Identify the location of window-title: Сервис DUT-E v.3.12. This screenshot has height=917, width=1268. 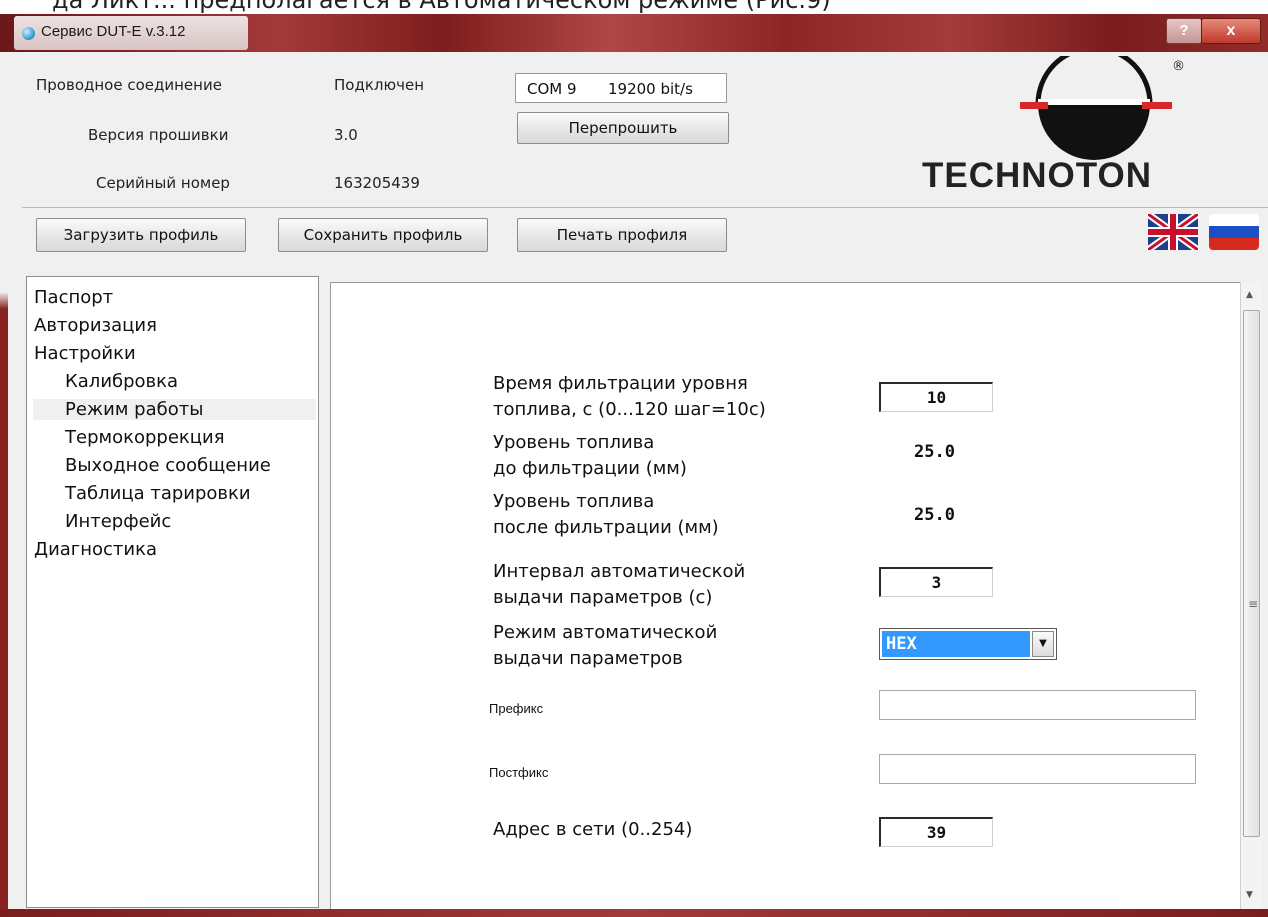
(113, 31).